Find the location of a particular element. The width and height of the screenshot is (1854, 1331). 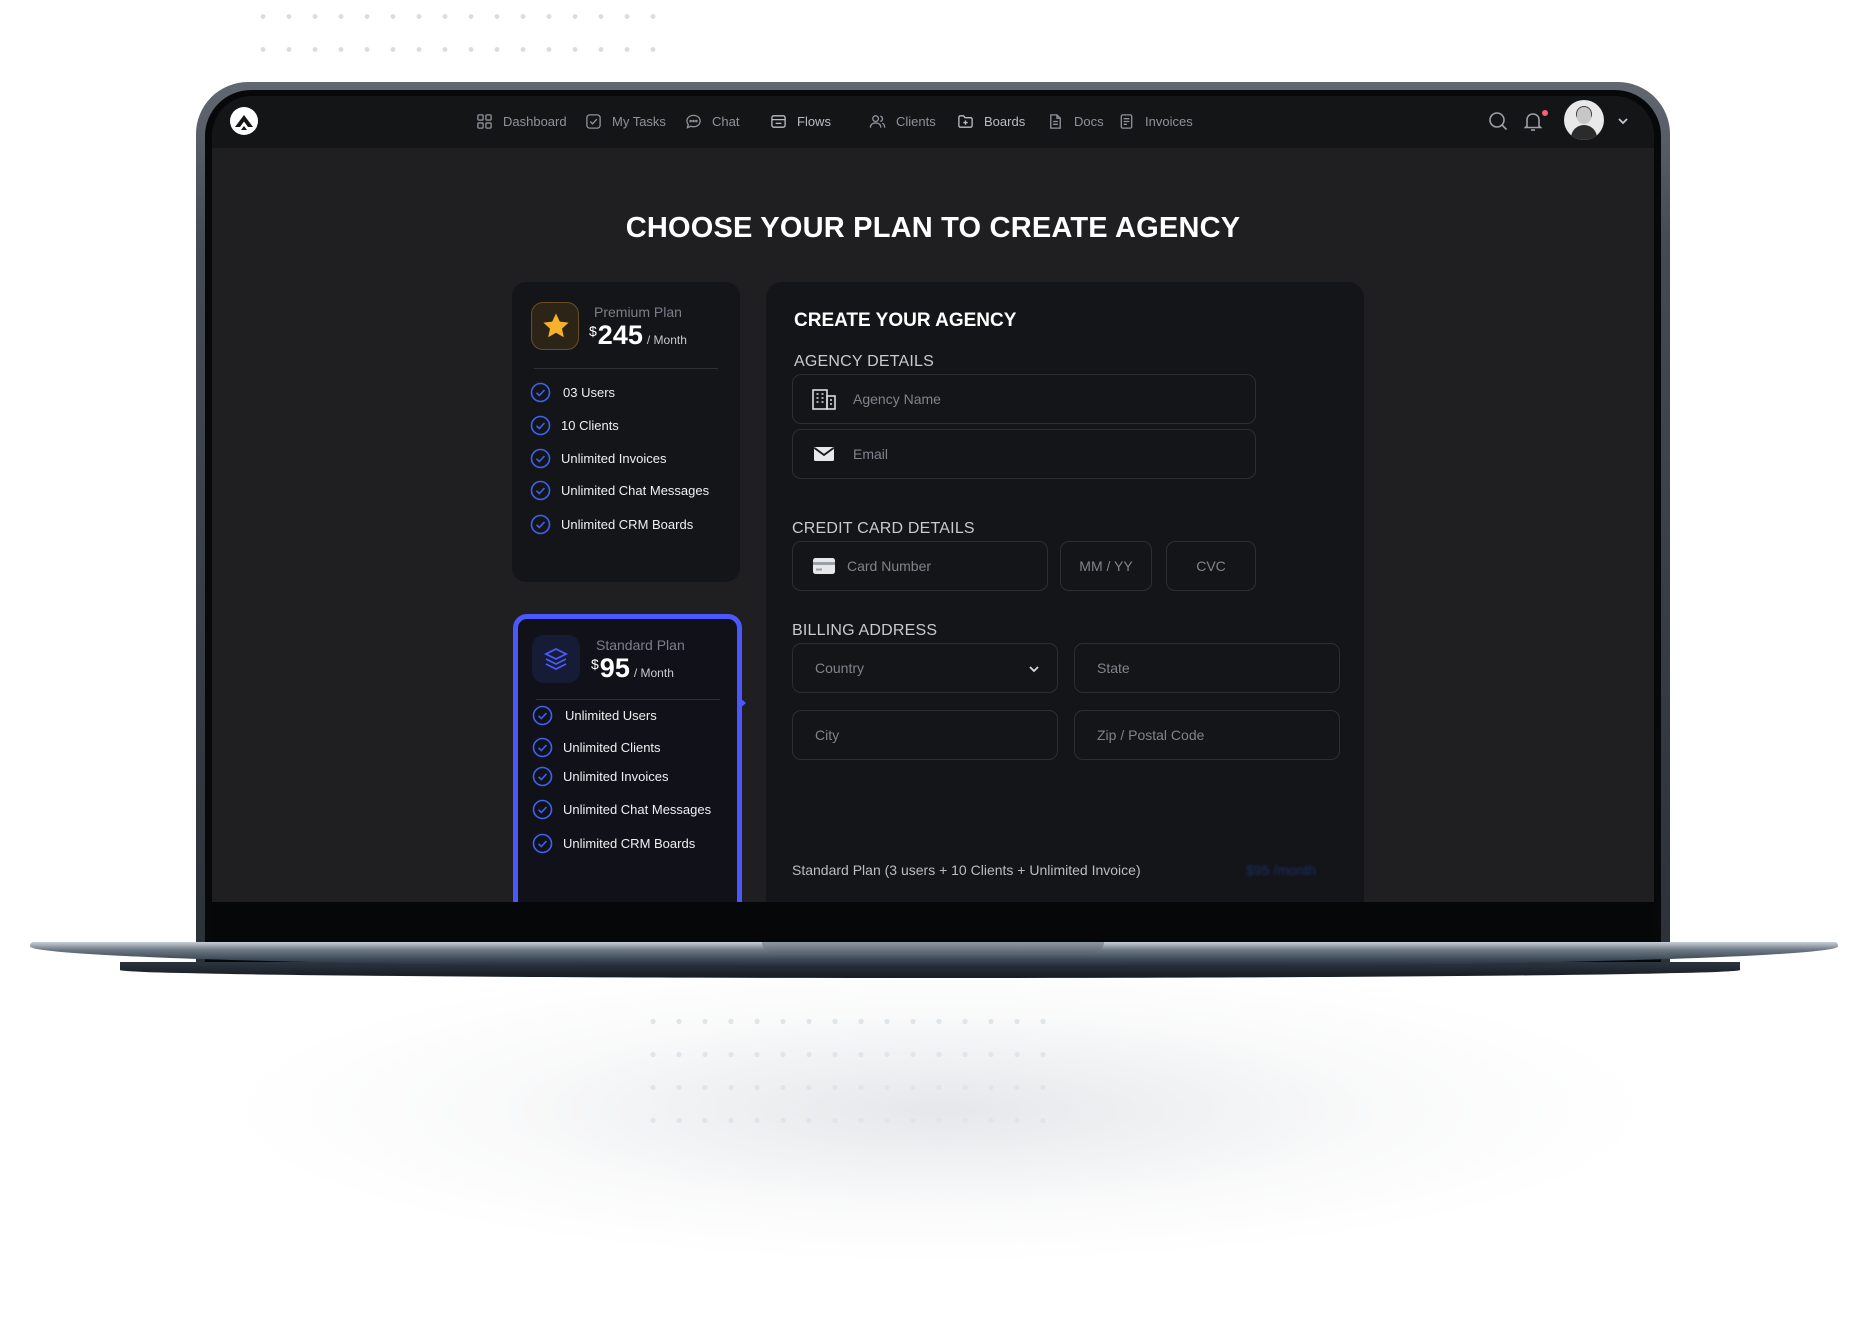

chat-bubble-icon is located at coordinates (693, 121).